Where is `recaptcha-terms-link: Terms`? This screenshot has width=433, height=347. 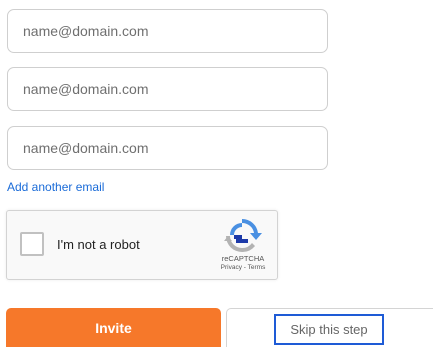 recaptcha-terms-link: Terms is located at coordinates (257, 267).